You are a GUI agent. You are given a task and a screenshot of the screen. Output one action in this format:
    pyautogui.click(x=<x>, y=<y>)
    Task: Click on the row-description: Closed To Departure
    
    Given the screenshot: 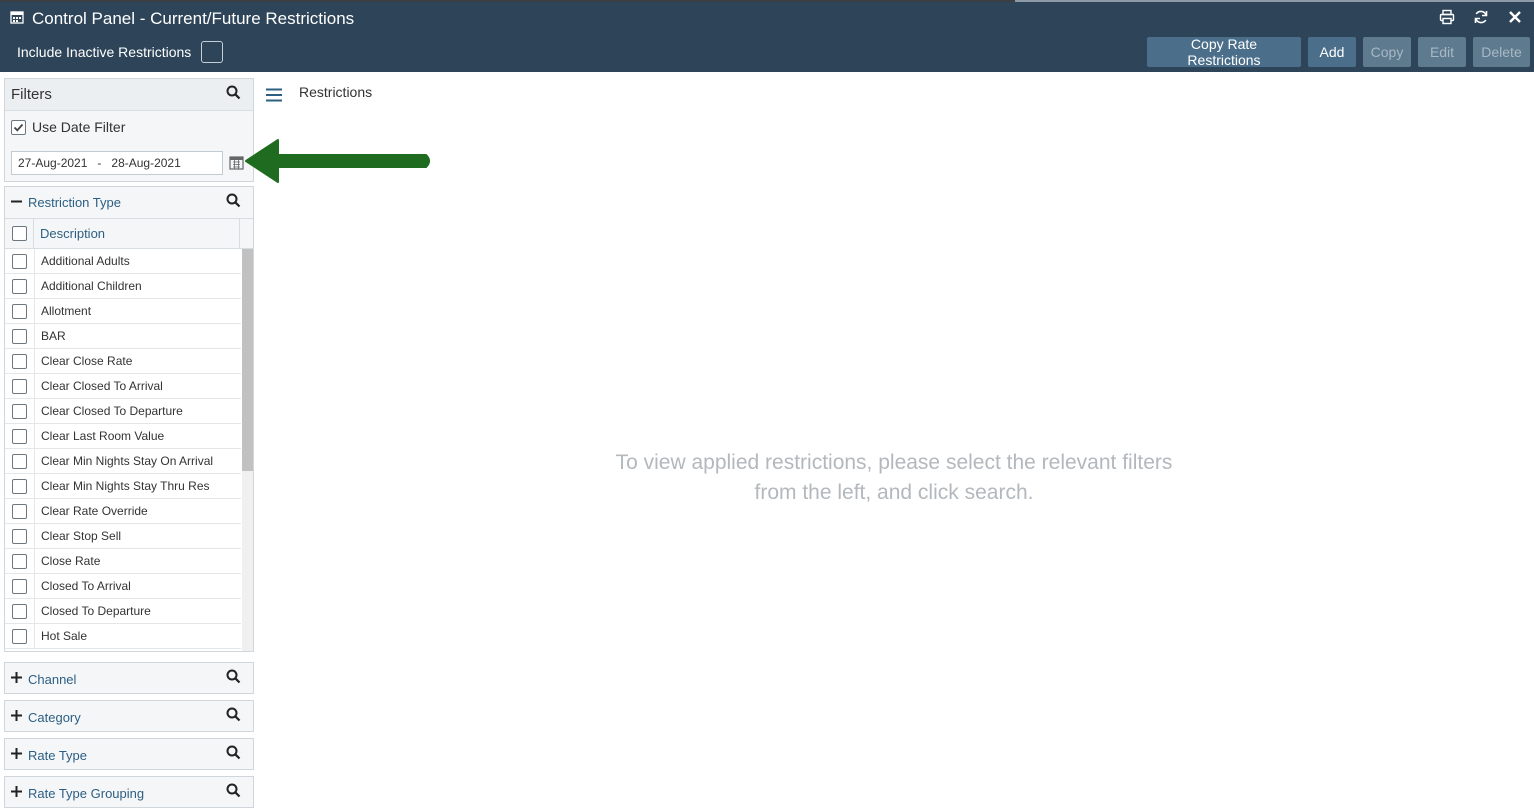 What is the action you would take?
    pyautogui.click(x=137, y=611)
    